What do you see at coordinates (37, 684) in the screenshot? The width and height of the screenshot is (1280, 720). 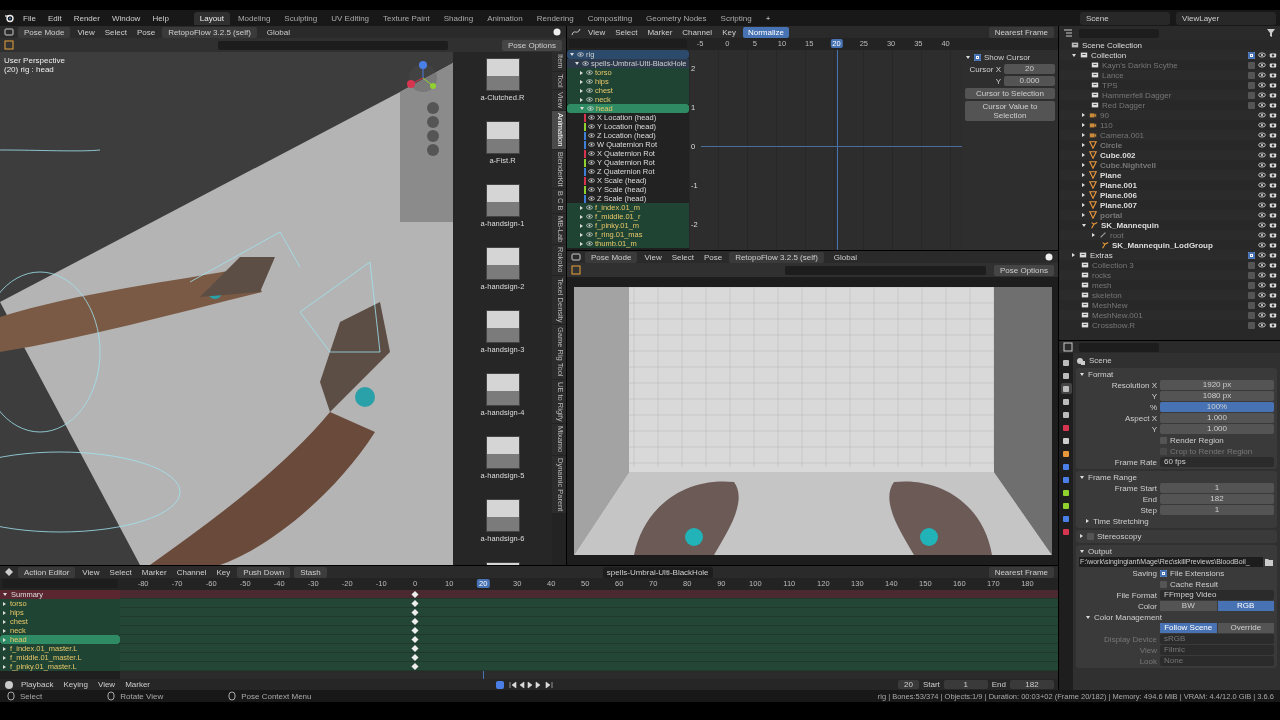 I see `menu-item: Playback` at bounding box center [37, 684].